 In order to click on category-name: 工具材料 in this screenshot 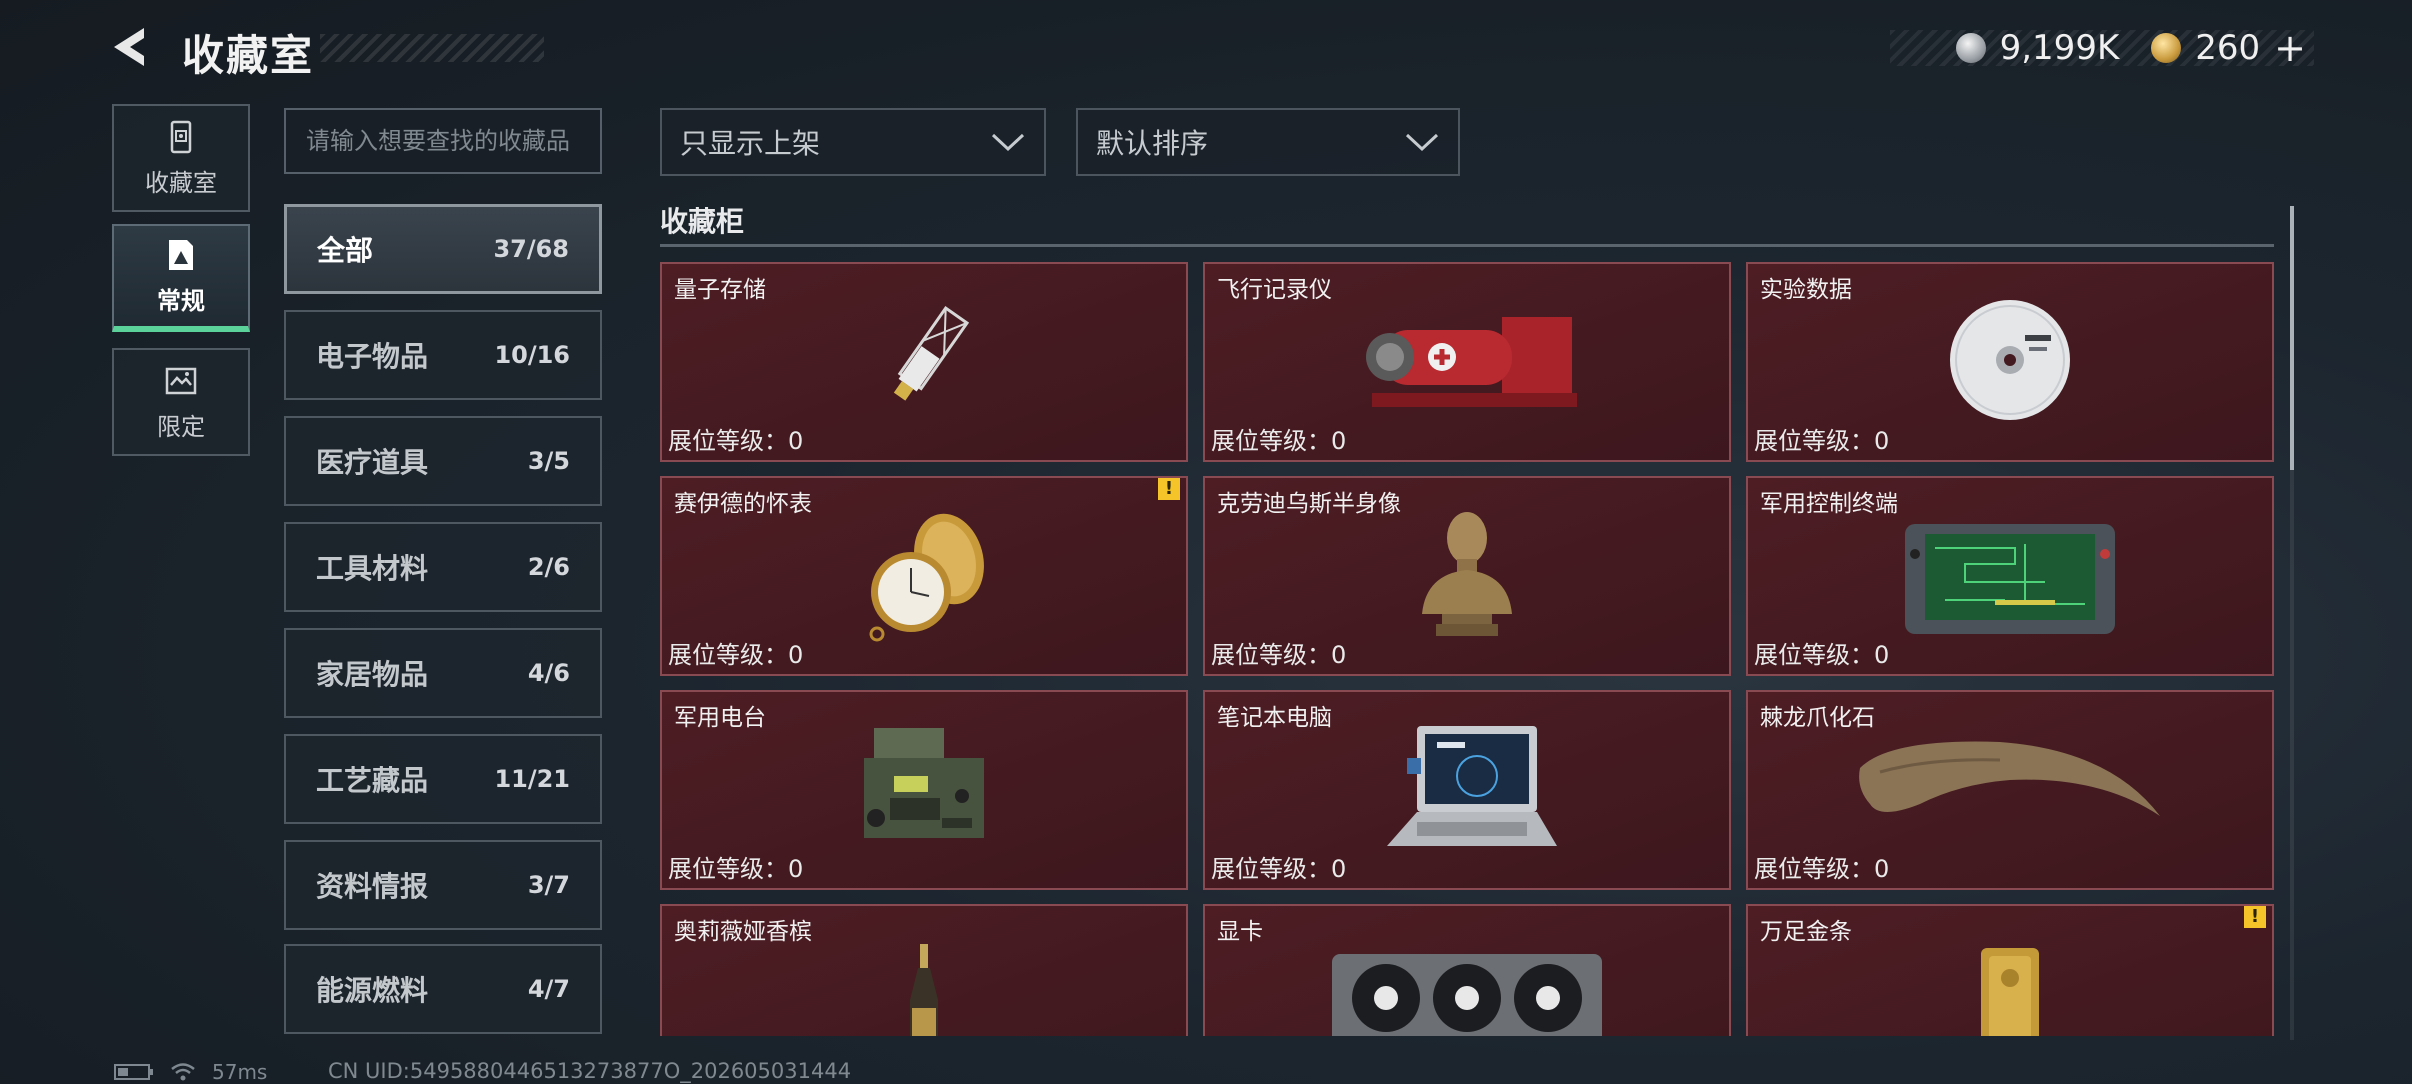, I will do `click(372, 568)`.